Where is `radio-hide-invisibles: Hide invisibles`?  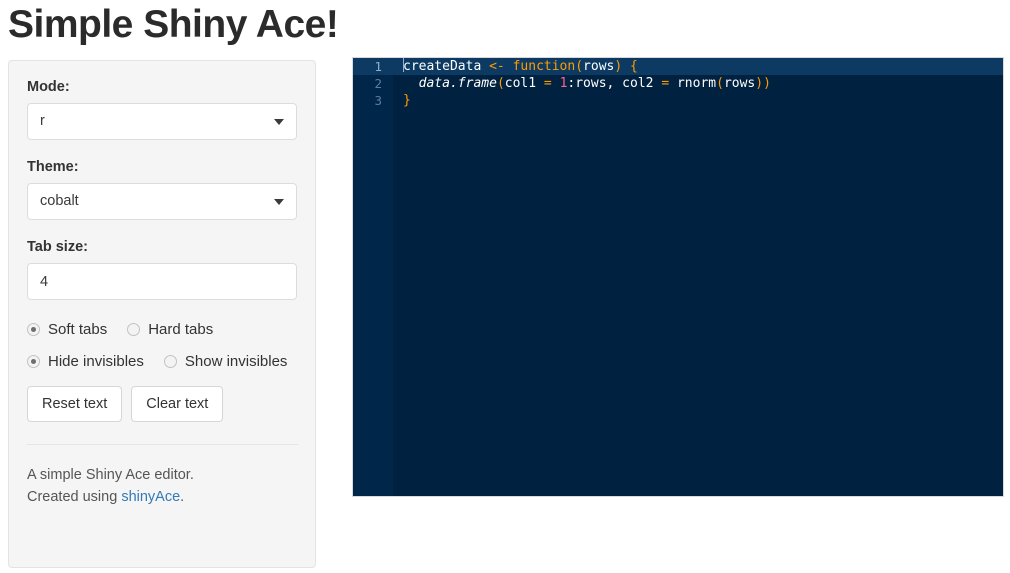 radio-hide-invisibles: Hide invisibles is located at coordinates (85, 361).